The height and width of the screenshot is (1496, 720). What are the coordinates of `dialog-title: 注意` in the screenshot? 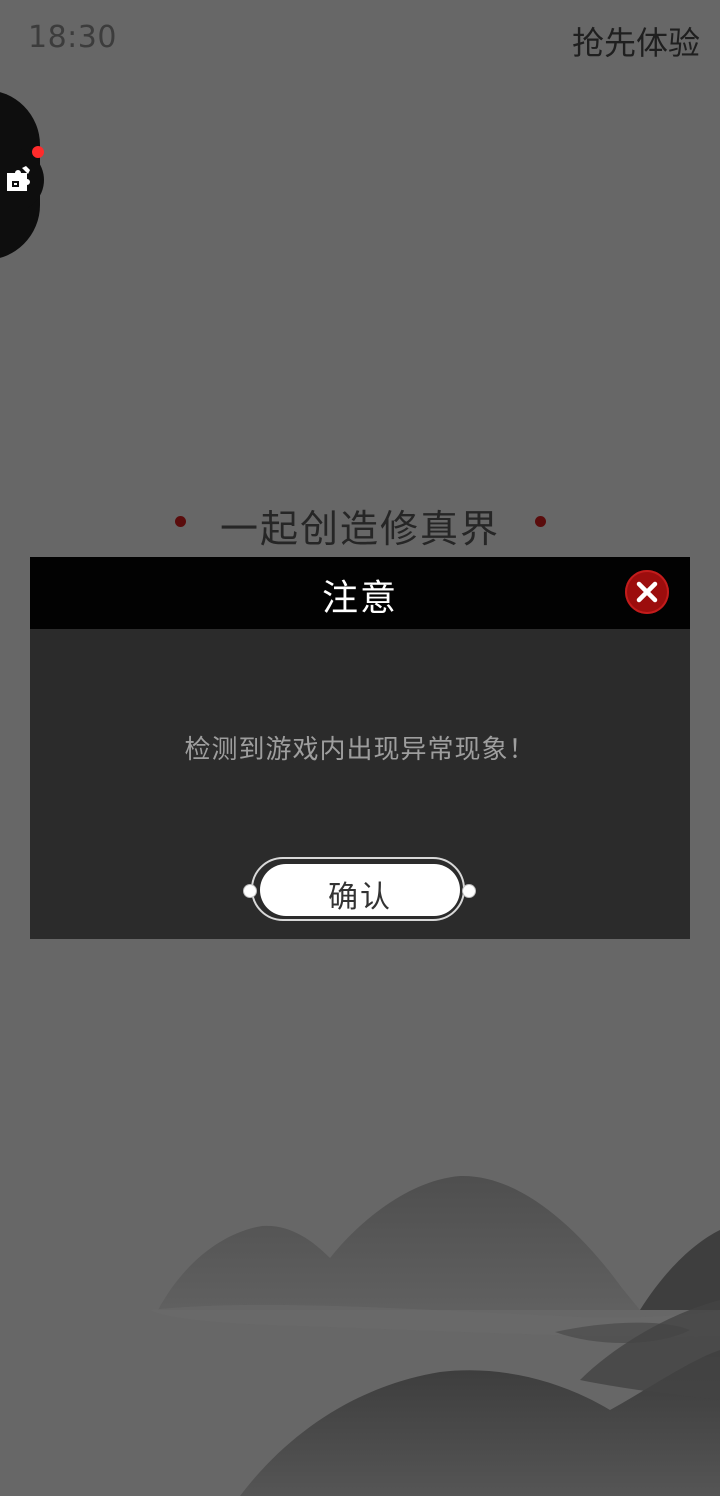 It's located at (359, 598).